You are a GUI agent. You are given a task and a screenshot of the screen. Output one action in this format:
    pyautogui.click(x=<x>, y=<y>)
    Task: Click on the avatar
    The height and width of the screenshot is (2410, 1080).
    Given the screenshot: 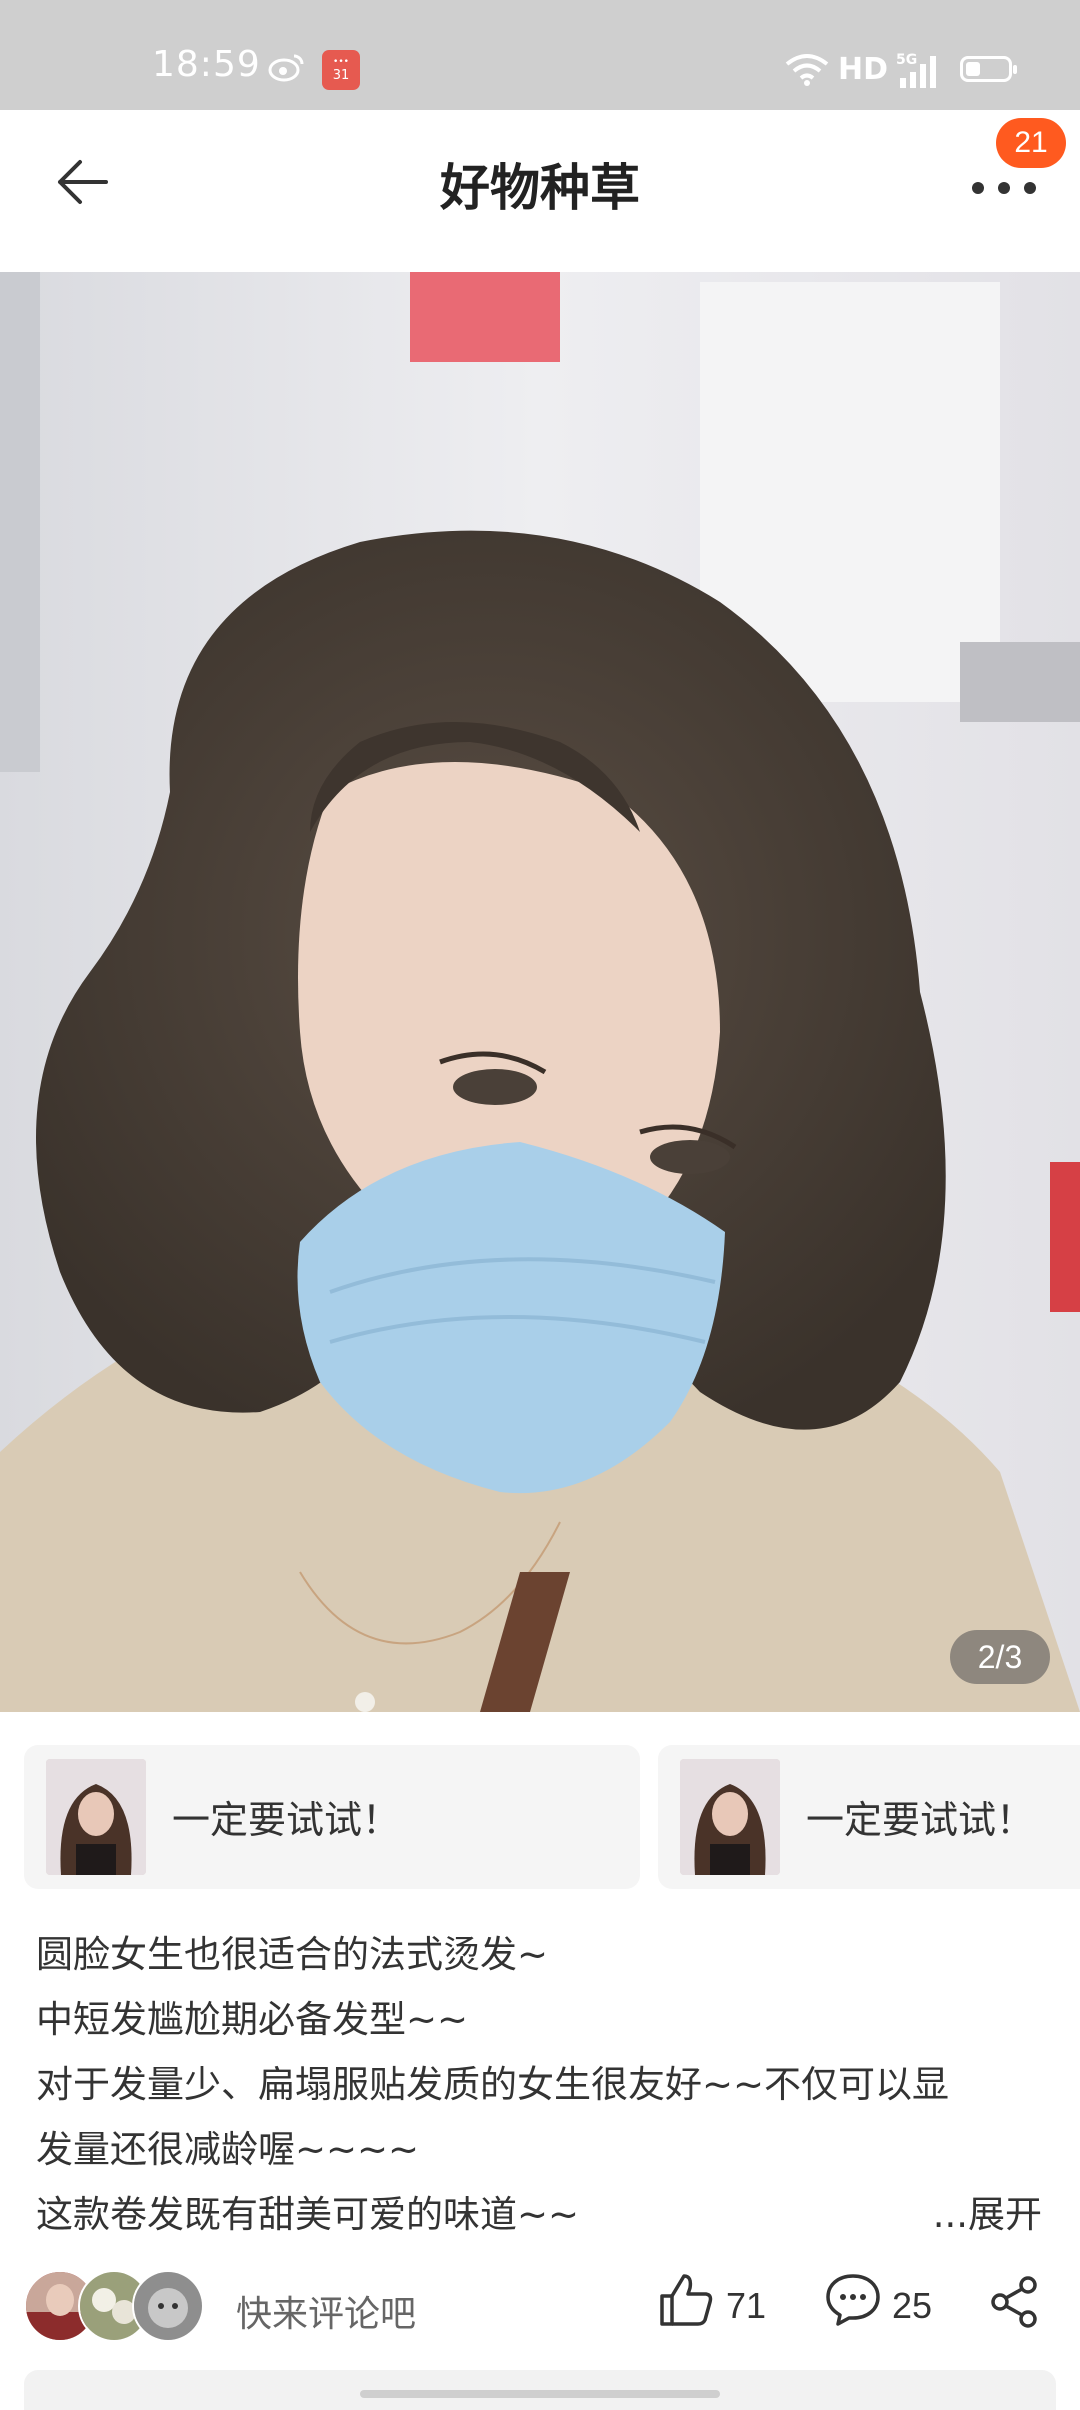 What is the action you would take?
    pyautogui.click(x=168, y=2306)
    